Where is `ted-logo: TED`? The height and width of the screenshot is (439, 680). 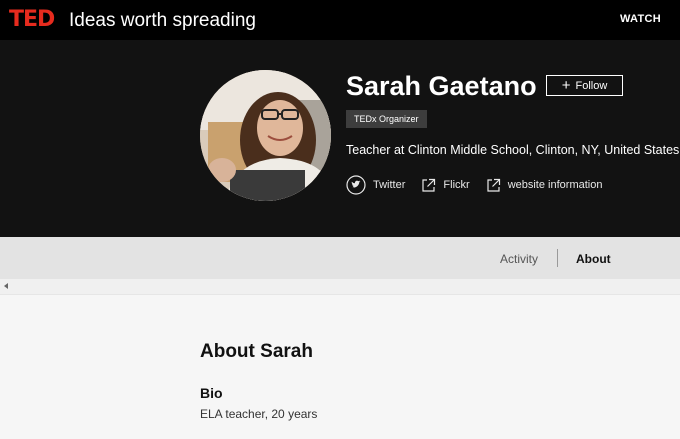
ted-logo: TED is located at coordinates (32, 20).